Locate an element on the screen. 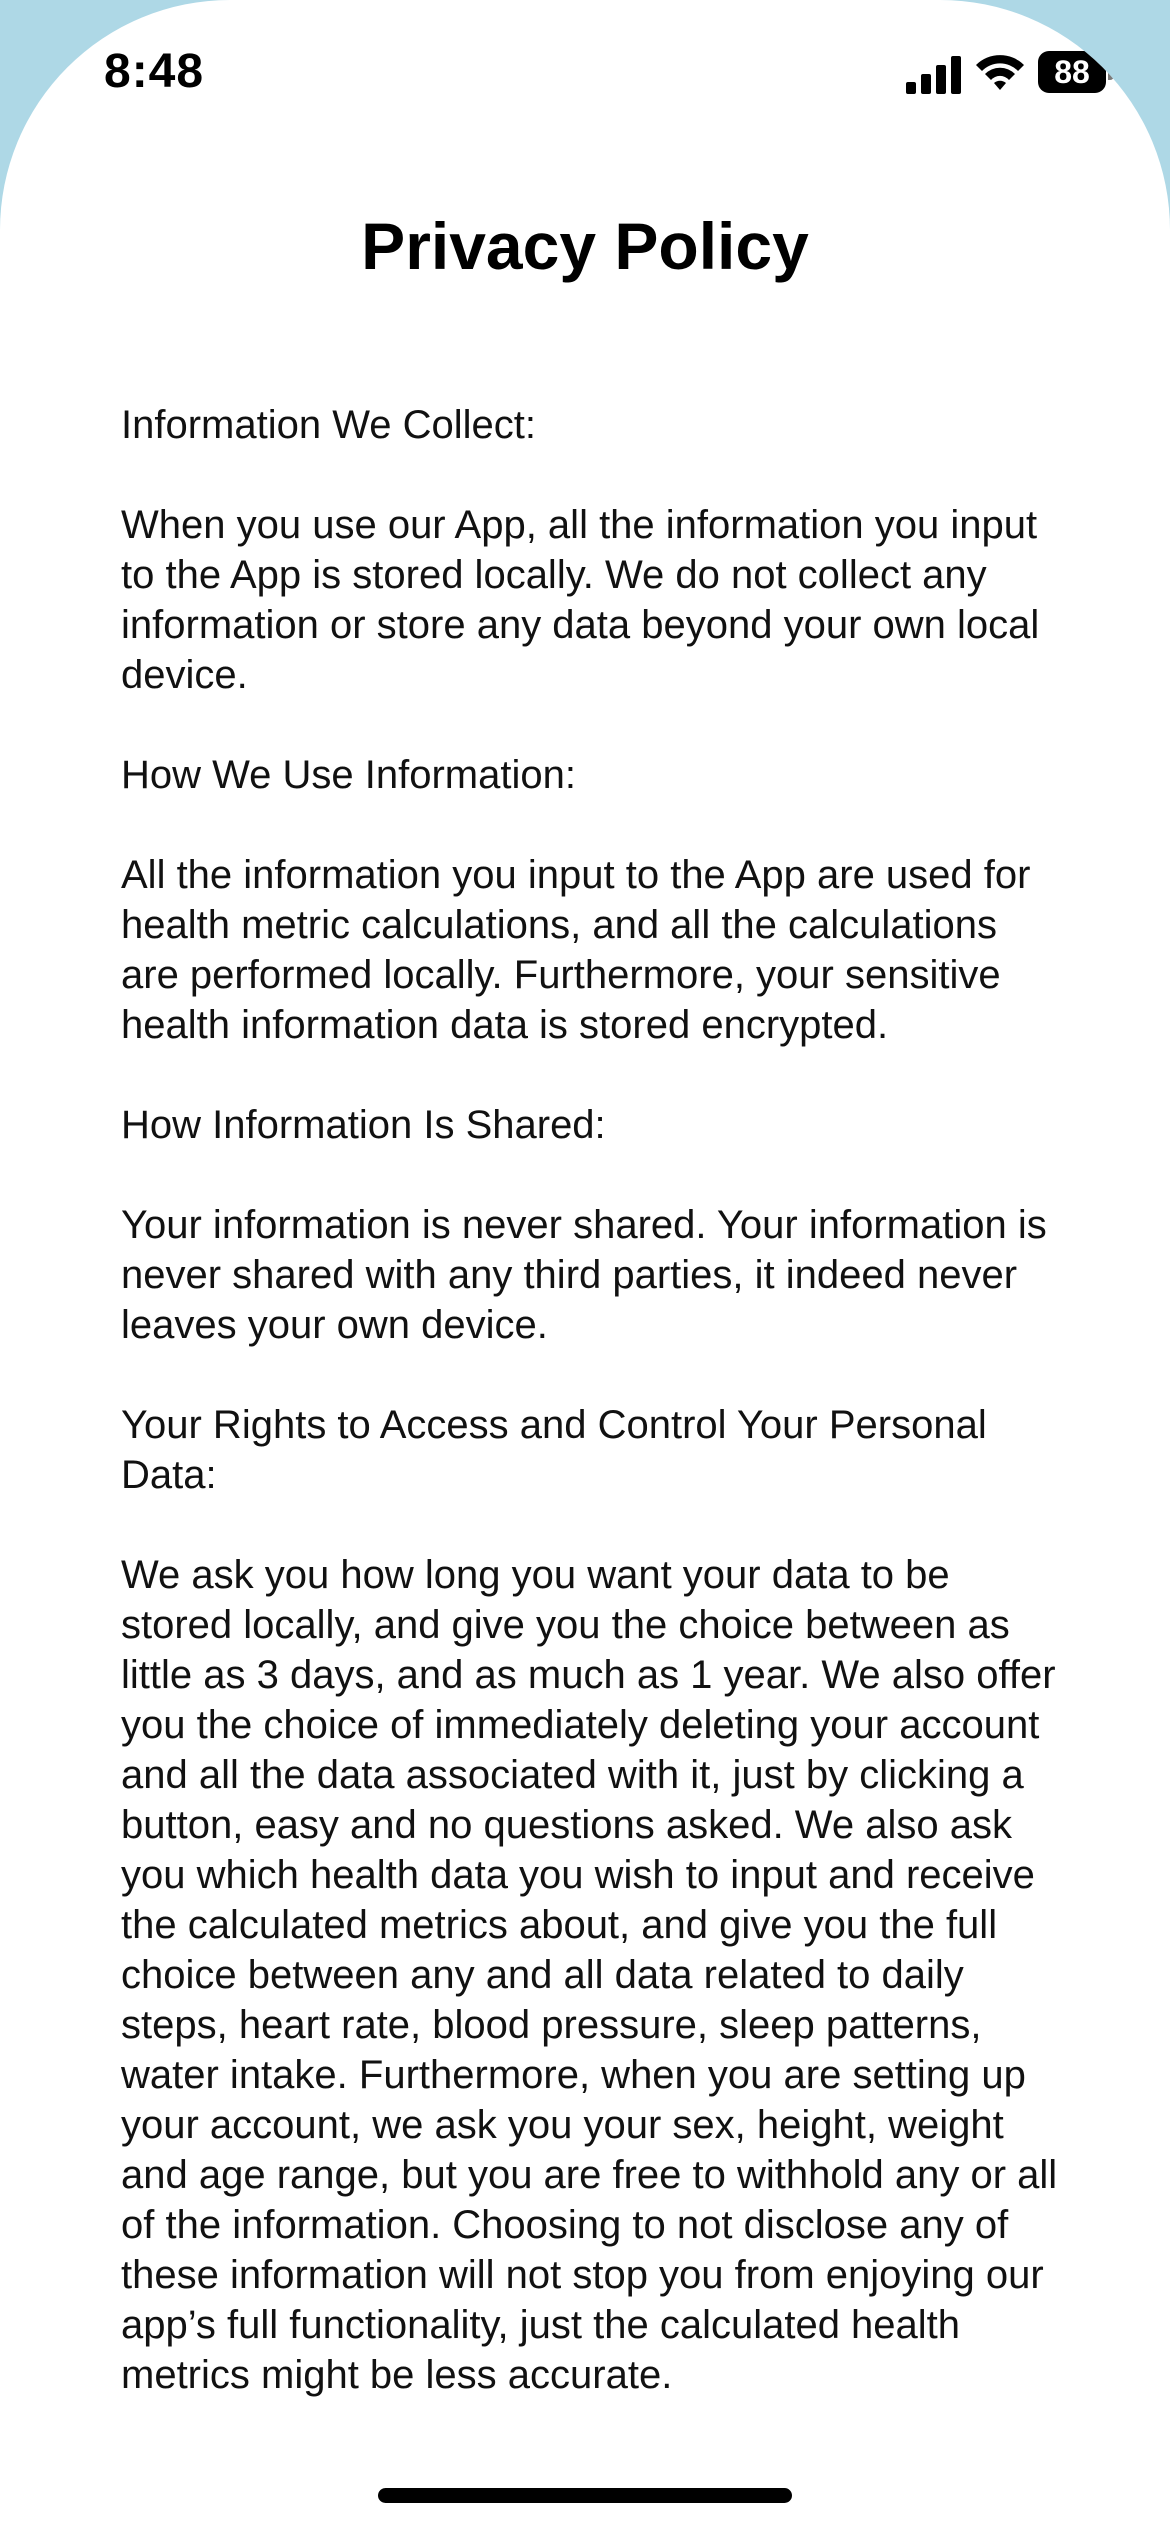 This screenshot has height=2532, width=1170. battery-level-text: 88 is located at coordinates (1072, 72).